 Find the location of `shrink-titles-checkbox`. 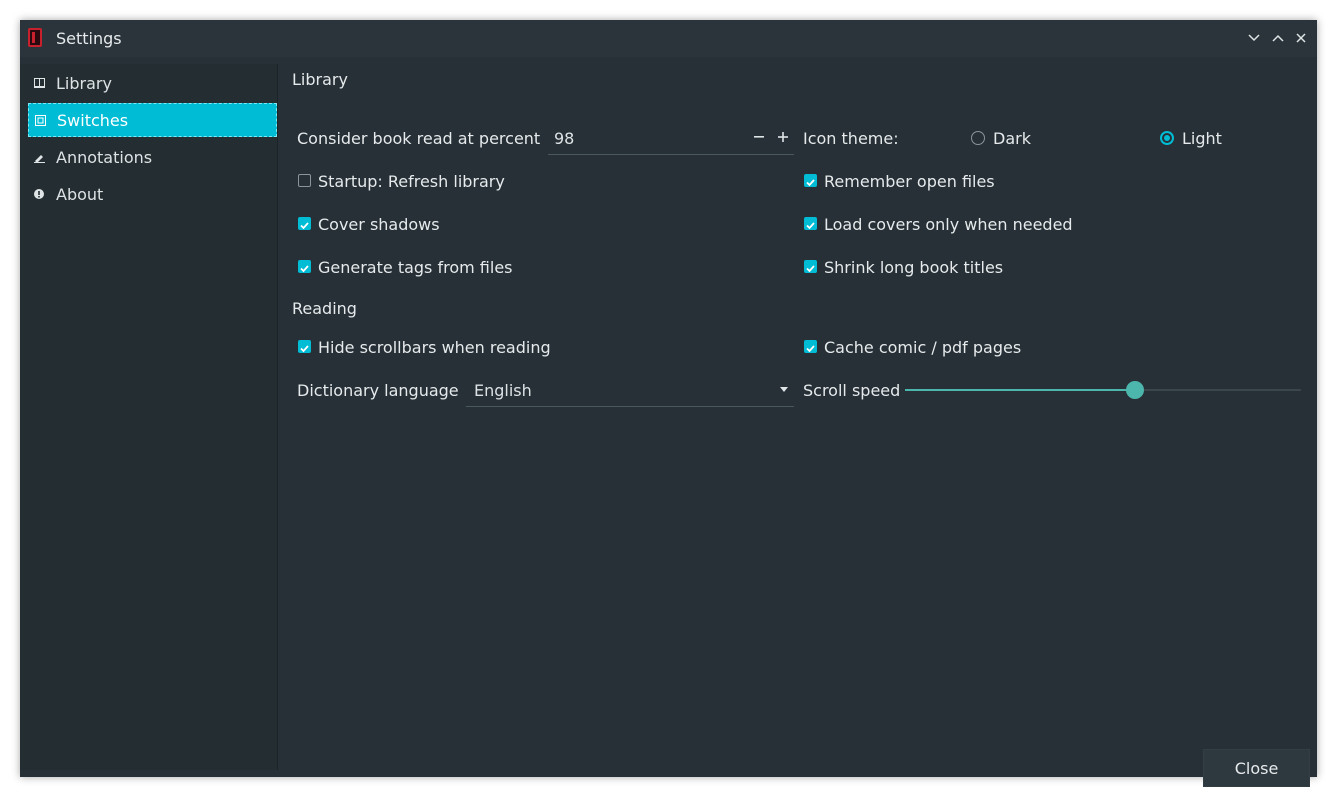

shrink-titles-checkbox is located at coordinates (810, 266).